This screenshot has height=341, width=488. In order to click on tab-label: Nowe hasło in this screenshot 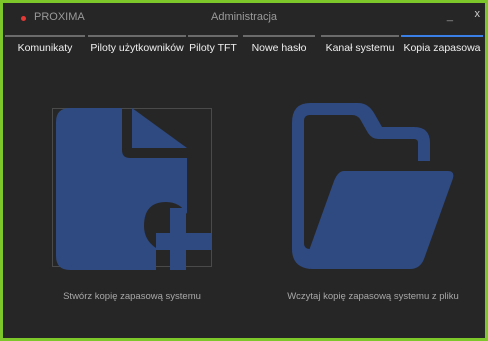, I will do `click(279, 48)`.